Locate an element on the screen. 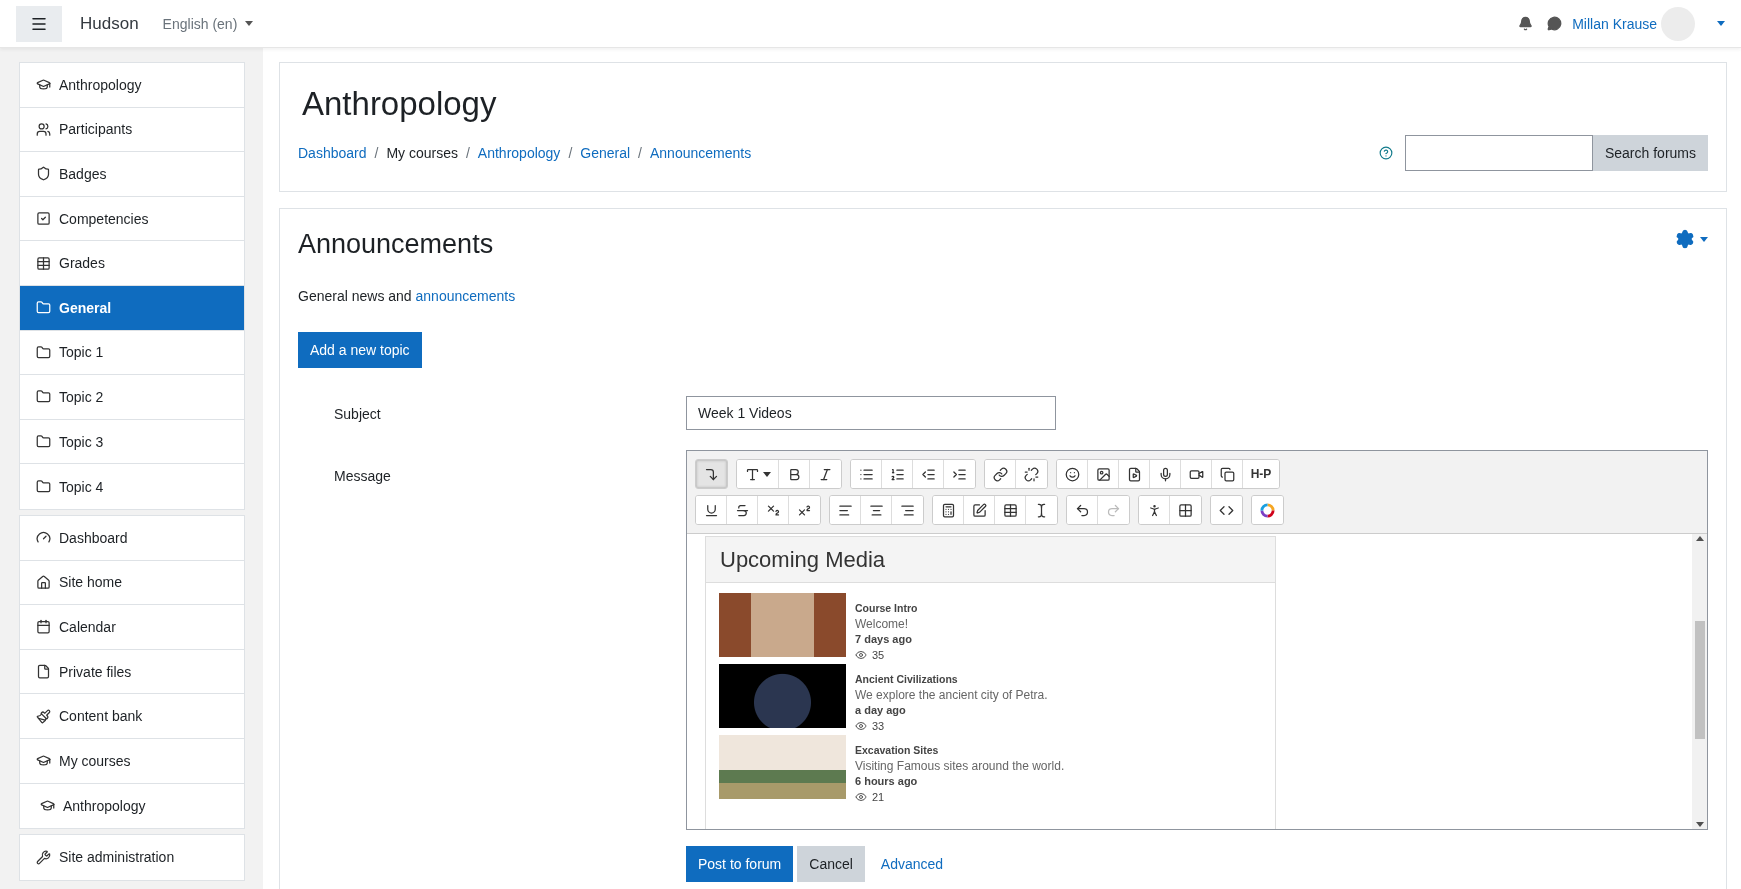 Image resolution: width=1741 pixels, height=889 pixels. underline-button is located at coordinates (711, 510).